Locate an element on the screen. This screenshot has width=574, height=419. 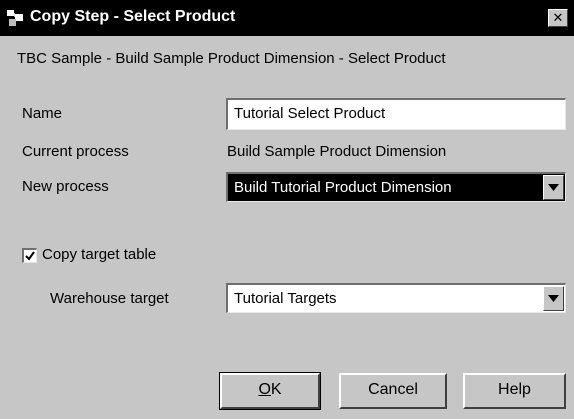
warehouse-target-dropdown-button is located at coordinates (553, 298).